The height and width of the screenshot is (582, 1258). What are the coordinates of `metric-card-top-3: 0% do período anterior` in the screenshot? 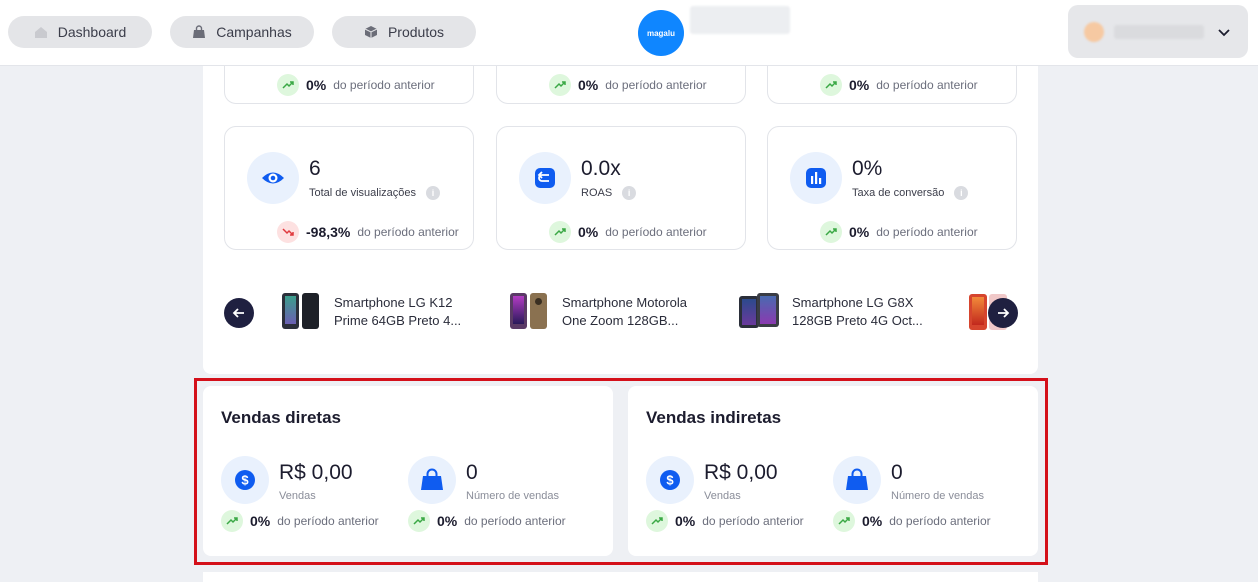 It's located at (892, 85).